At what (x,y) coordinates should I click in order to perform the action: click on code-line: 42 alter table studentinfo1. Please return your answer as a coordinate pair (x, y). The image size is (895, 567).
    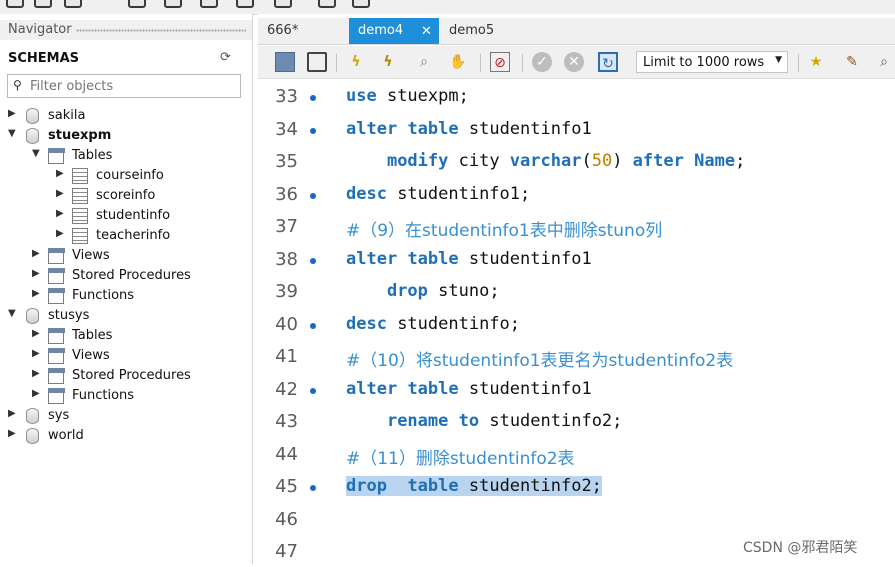
    Looking at the image, I should click on (576, 389).